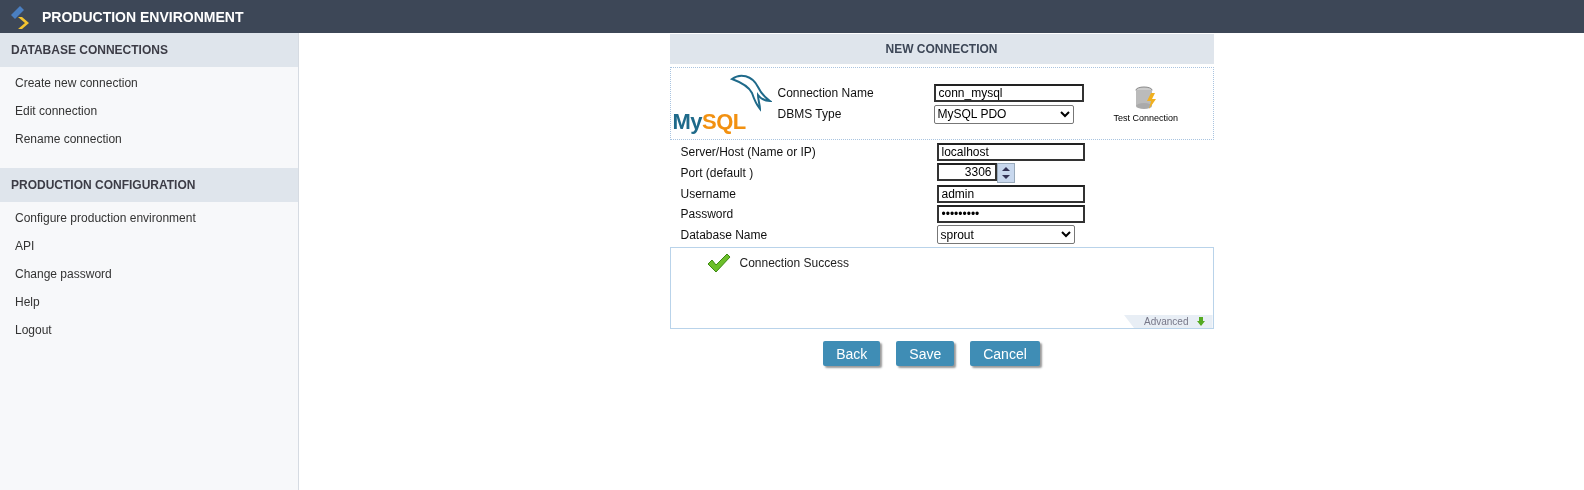 The width and height of the screenshot is (1584, 490). Describe the element at coordinates (724, 234) in the screenshot. I see `field-label: Database Name` at that location.